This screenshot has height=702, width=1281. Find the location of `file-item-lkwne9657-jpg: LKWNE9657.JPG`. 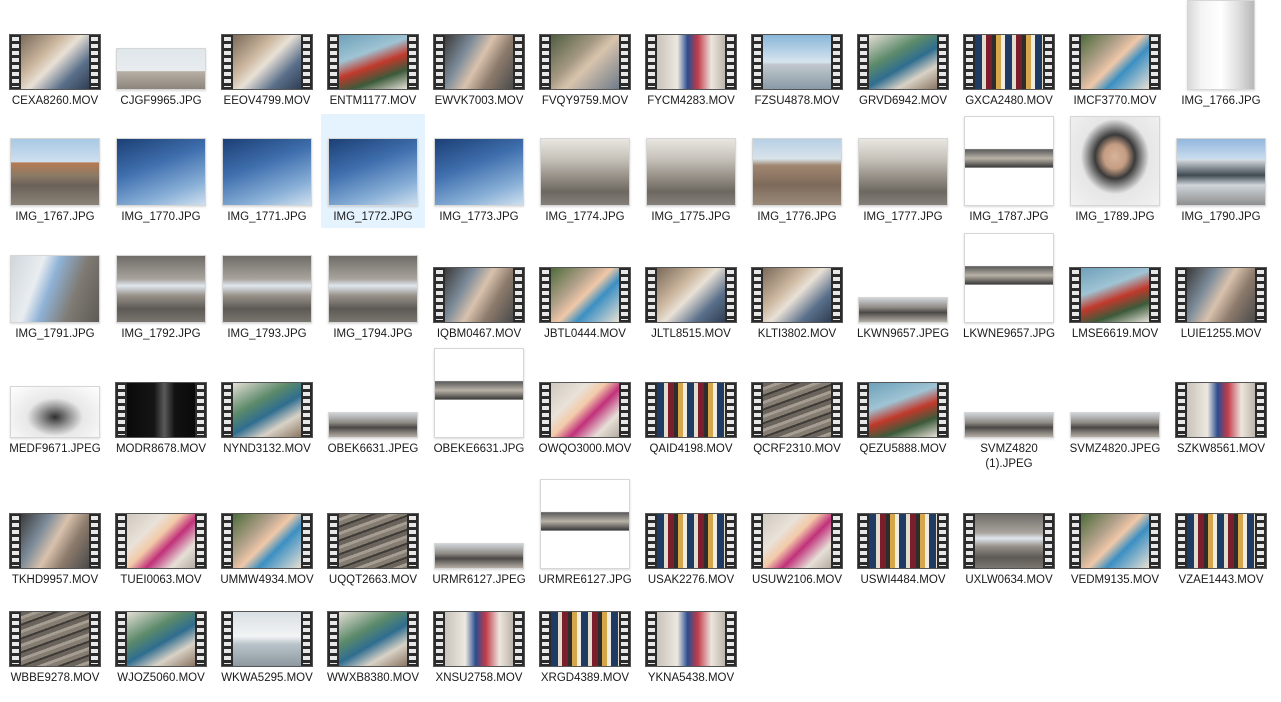

file-item-lkwne9657-jpg: LKWNE9657.JPG is located at coordinates (1009, 288).